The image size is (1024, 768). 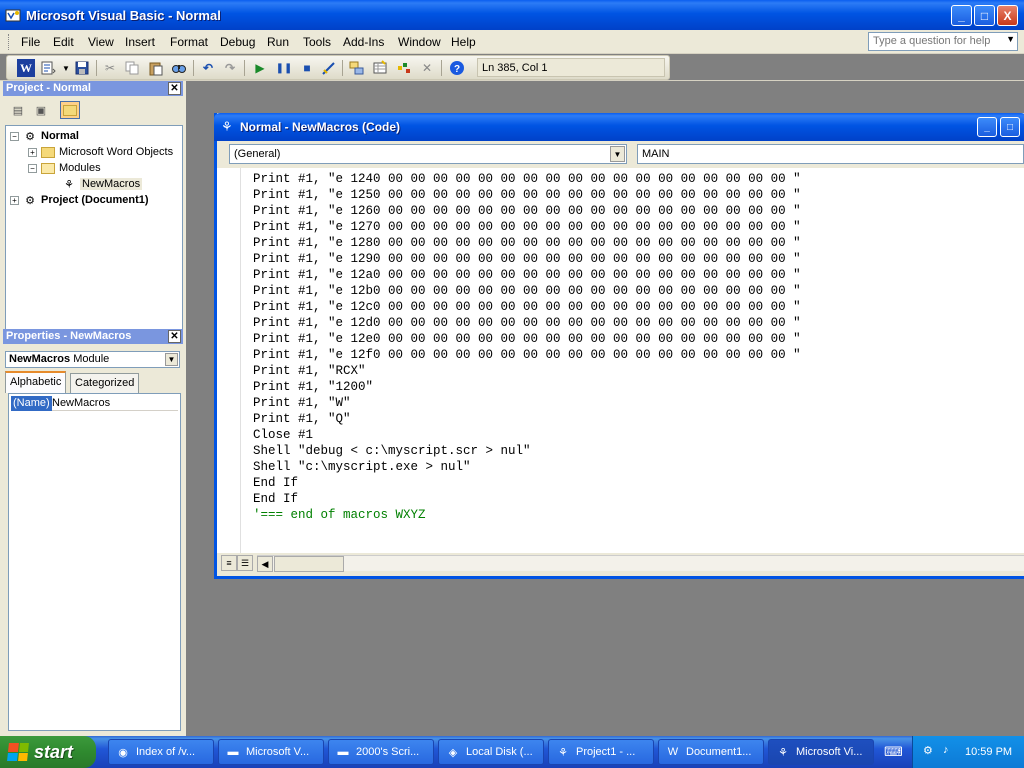 What do you see at coordinates (63, 42) in the screenshot?
I see `menu-edit: Edit` at bounding box center [63, 42].